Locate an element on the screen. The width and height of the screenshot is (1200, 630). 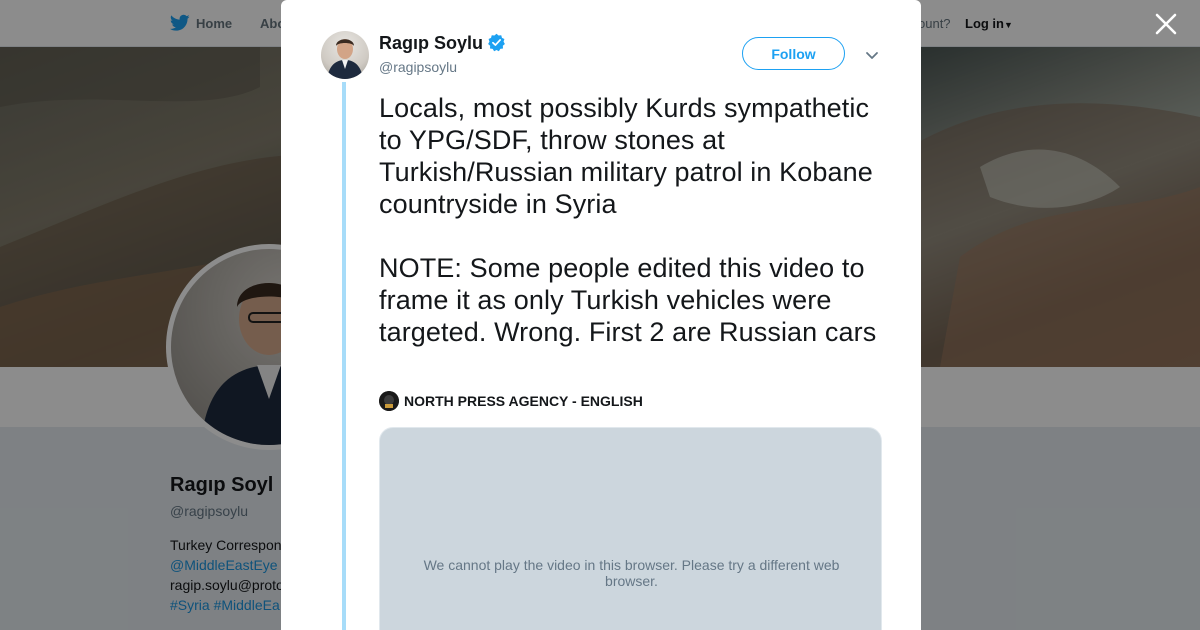
chevron-down-icon is located at coordinates (872, 55).